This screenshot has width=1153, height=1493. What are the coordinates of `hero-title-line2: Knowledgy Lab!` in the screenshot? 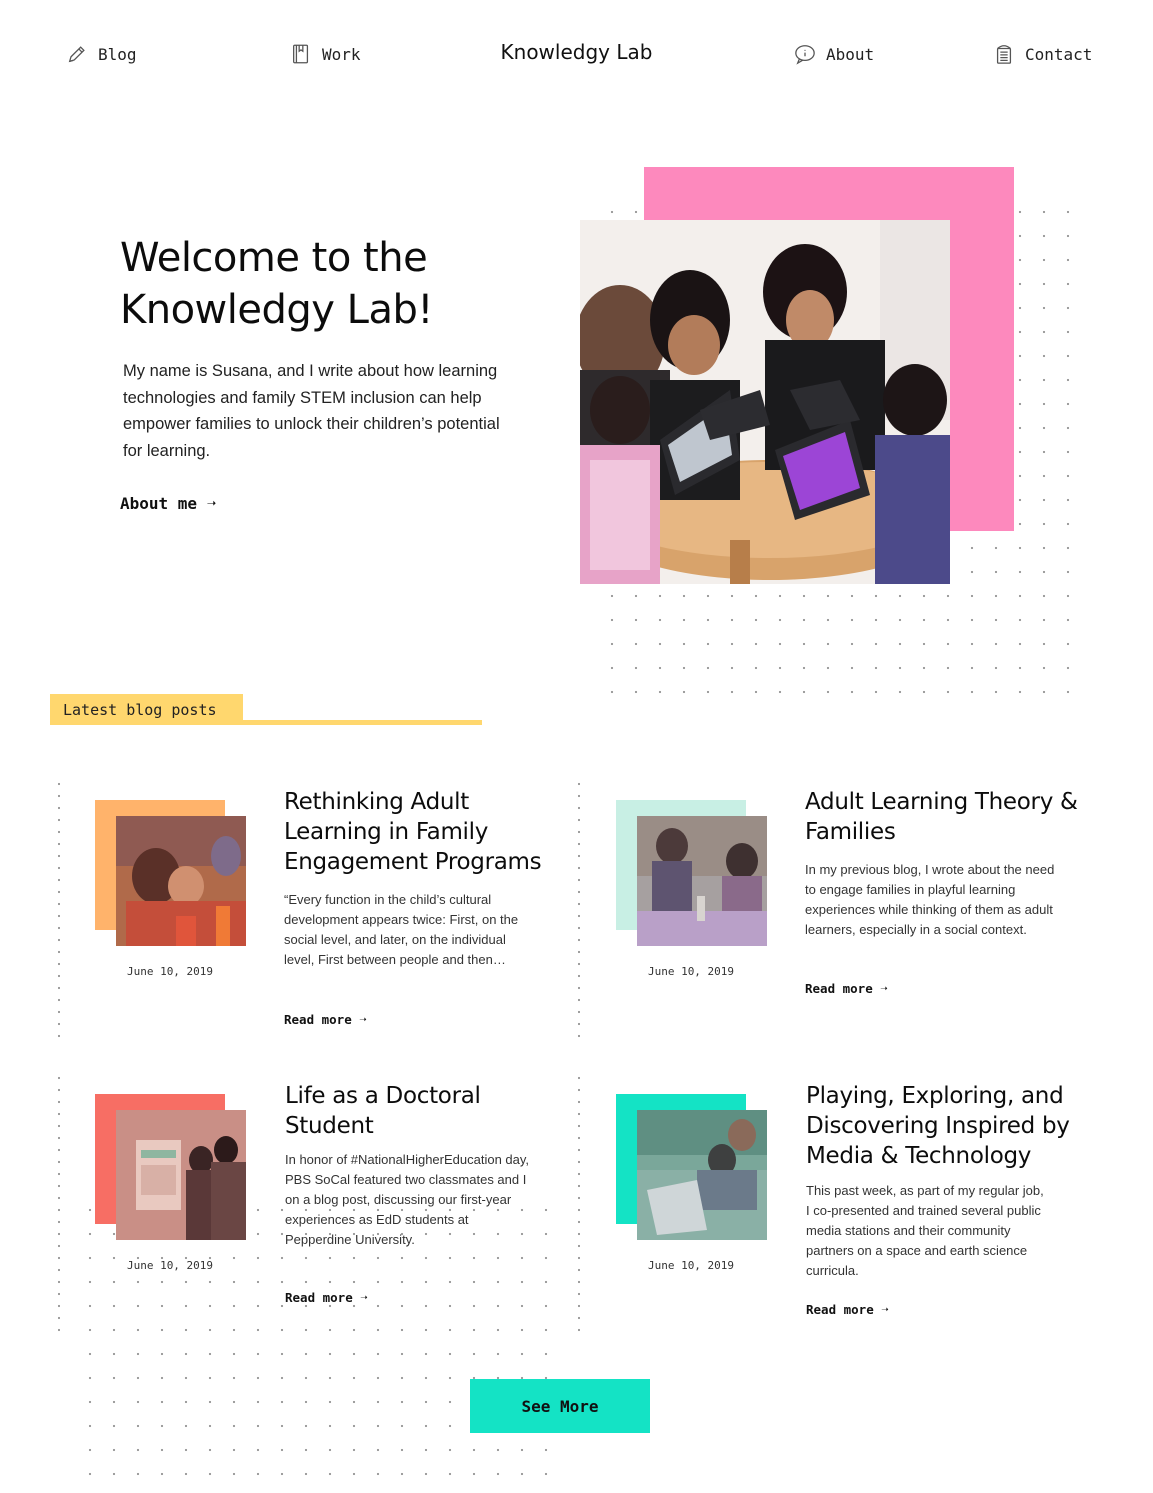 It's located at (276, 310).